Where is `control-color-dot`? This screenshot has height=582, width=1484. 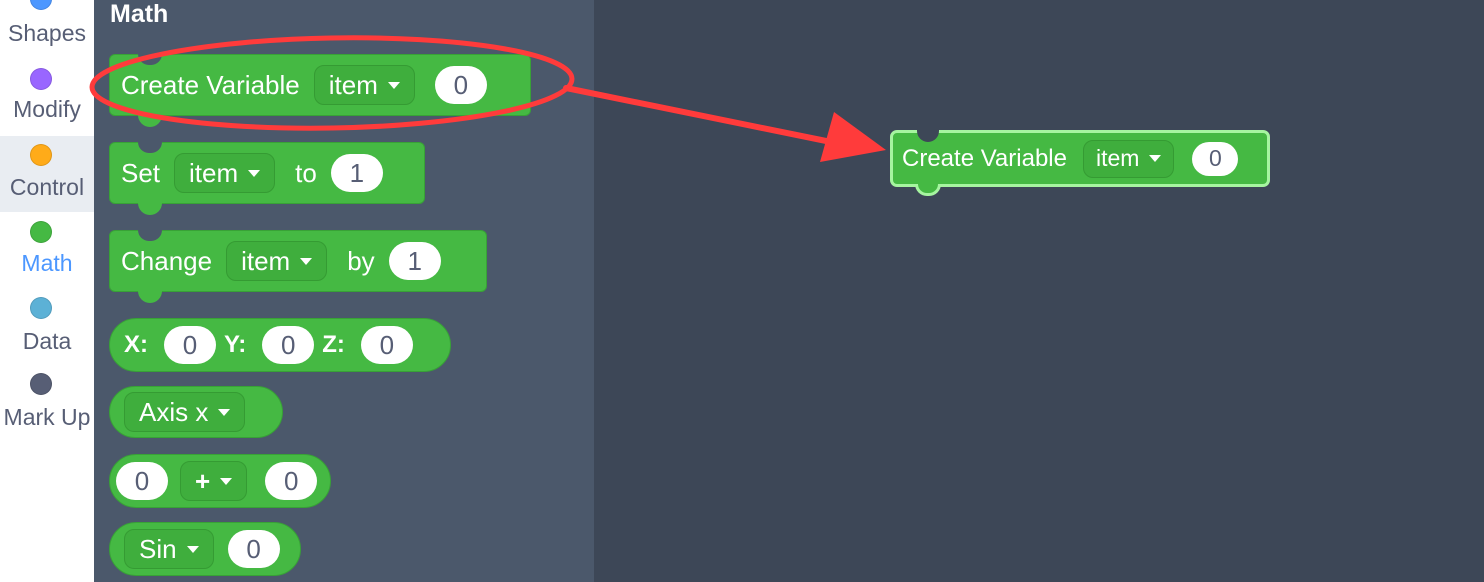 control-color-dot is located at coordinates (41, 155).